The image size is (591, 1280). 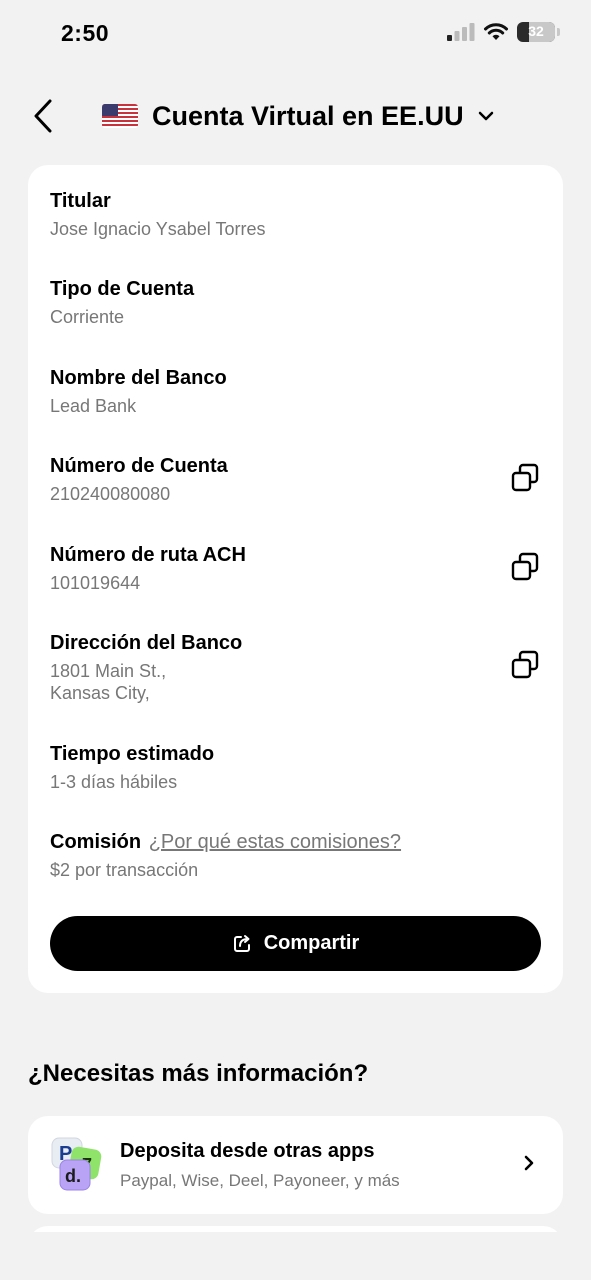 I want to click on status-time: 2:50, so click(x=85, y=33).